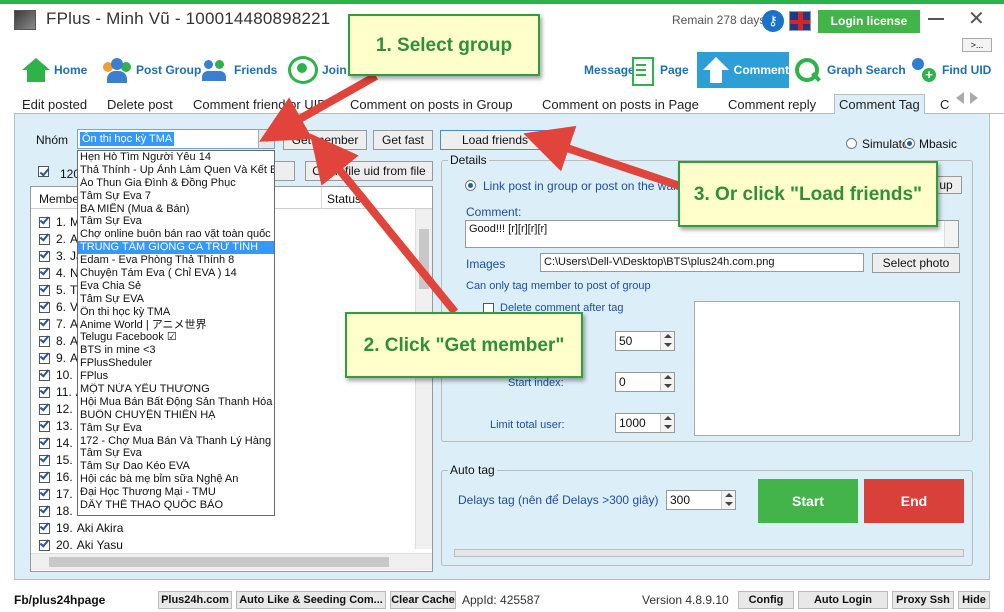 This screenshot has height=612, width=1004. What do you see at coordinates (58, 359) in the screenshot?
I see `member-row: 9. A` at bounding box center [58, 359].